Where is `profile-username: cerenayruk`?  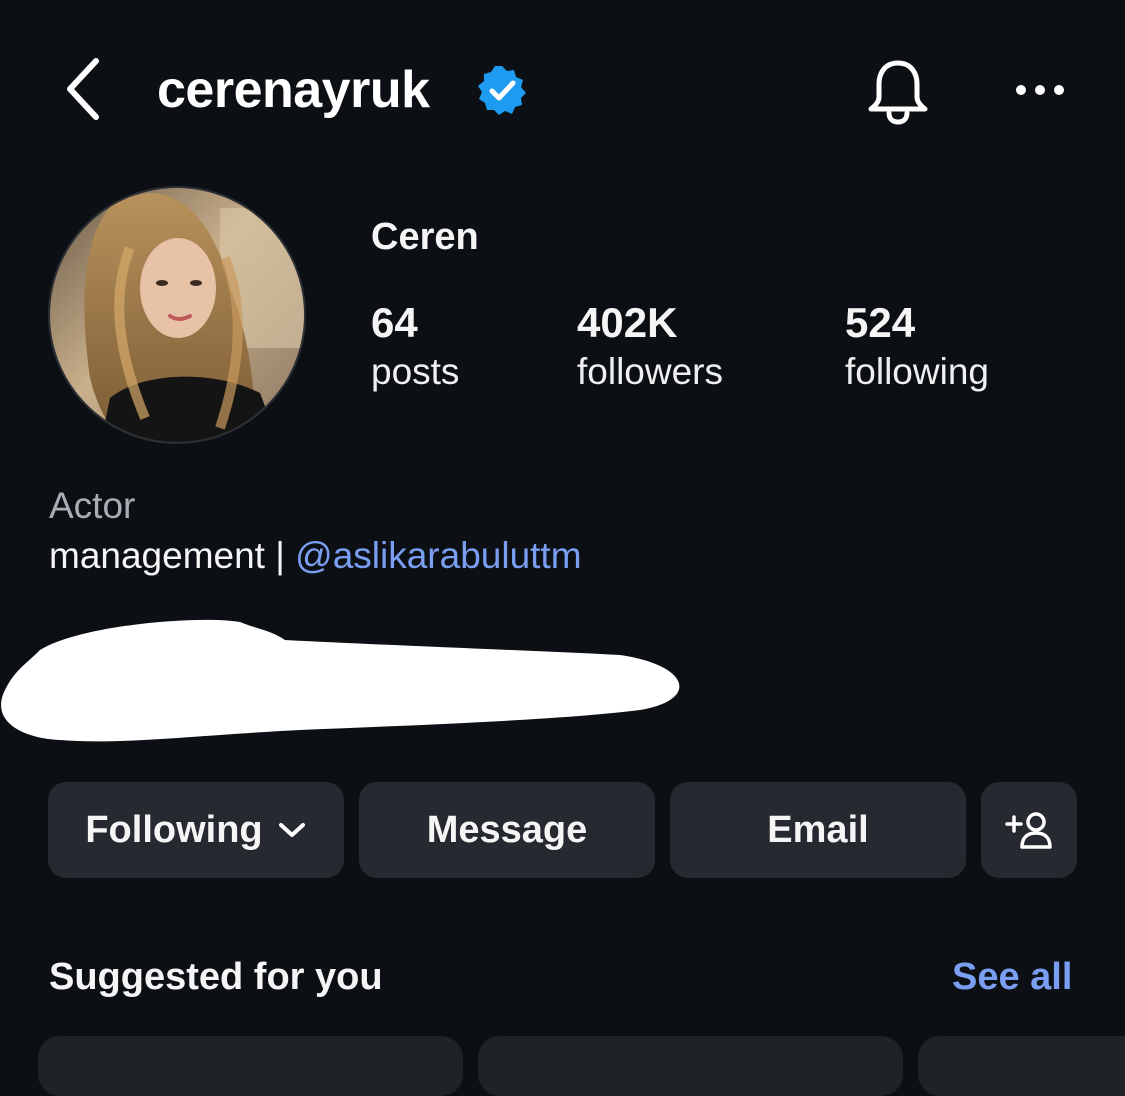 profile-username: cerenayruk is located at coordinates (293, 90).